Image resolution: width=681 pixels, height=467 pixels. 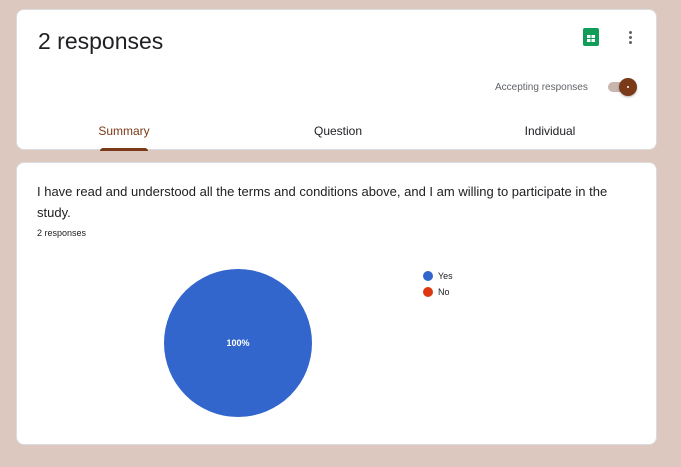 What do you see at coordinates (444, 292) in the screenshot?
I see `legend-label-no: No` at bounding box center [444, 292].